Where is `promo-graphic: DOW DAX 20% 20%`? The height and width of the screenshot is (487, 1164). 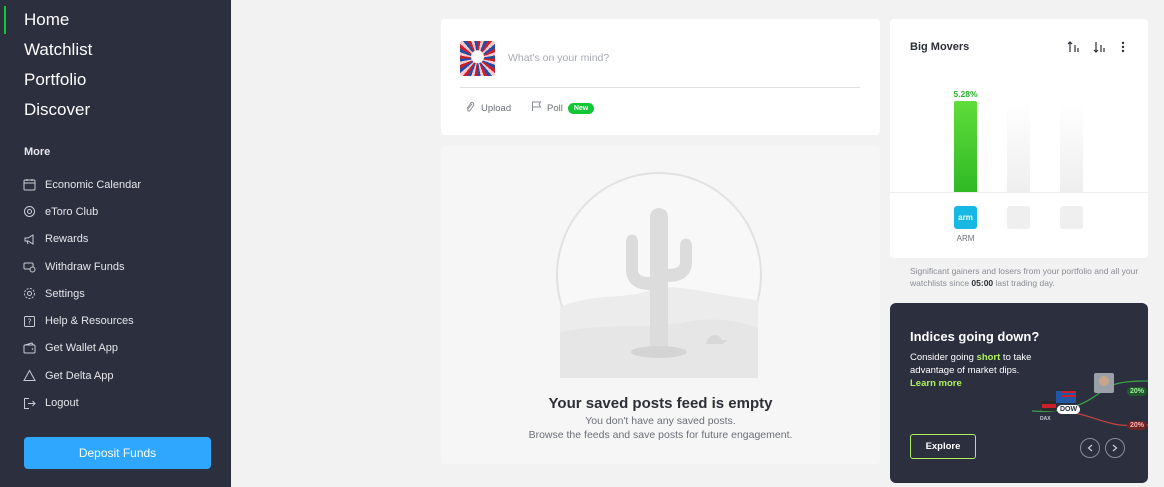
promo-graphic: DOW DAX 20% 20% is located at coordinates (1089, 402).